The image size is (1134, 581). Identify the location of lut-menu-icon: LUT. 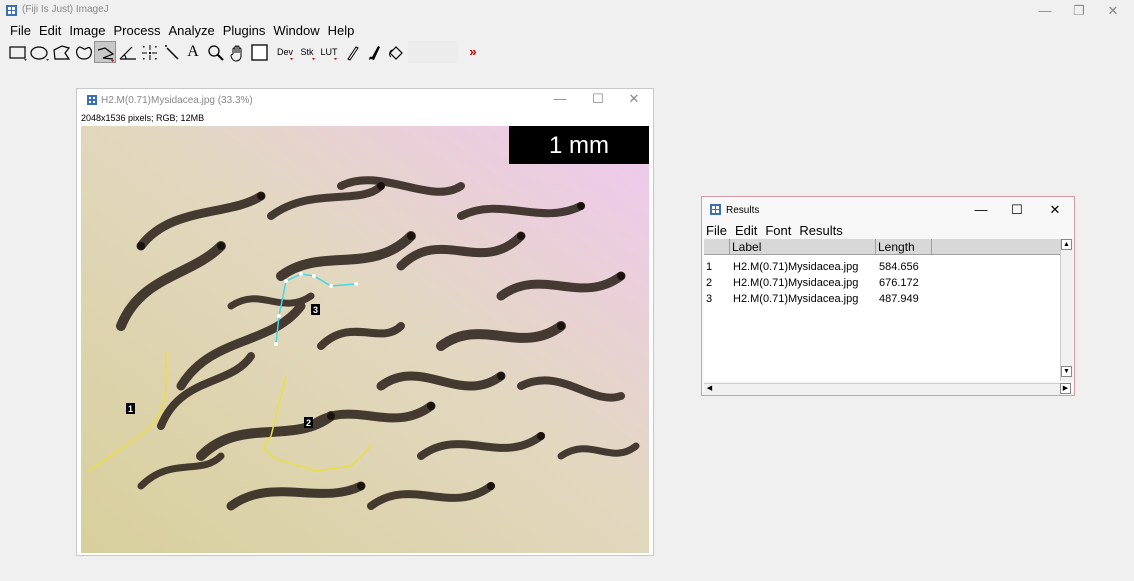
(329, 52).